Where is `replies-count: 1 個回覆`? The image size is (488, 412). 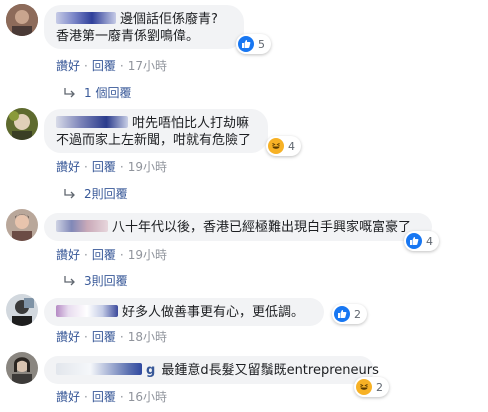 replies-count: 1 個回覆 is located at coordinates (107, 92).